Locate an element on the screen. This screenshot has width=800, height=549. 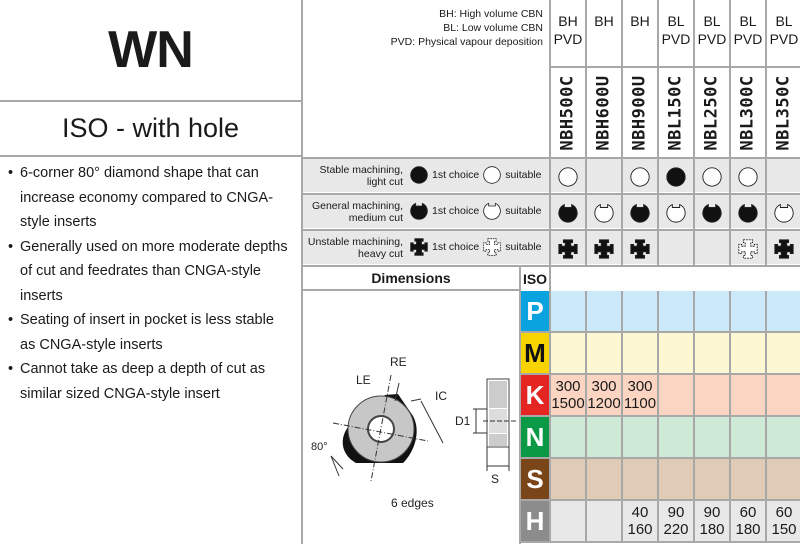
cutting-speed-cell: 60 150 is located at coordinates (782, 521).